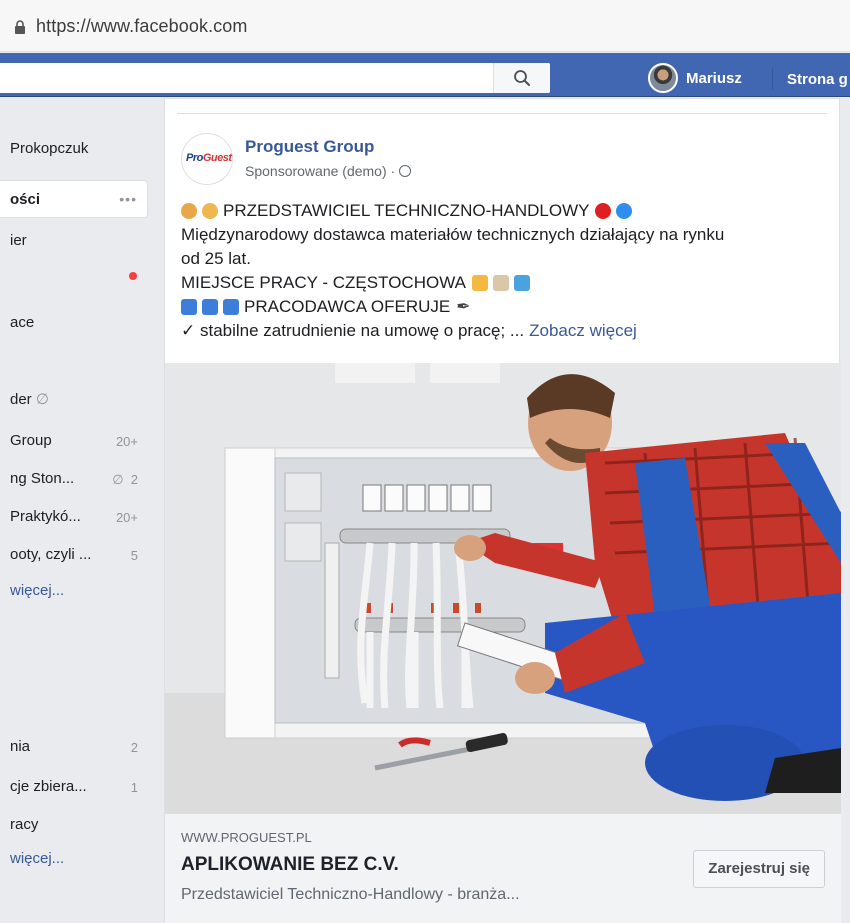  I want to click on post-line-text: PRACODAWCA OFERUJE, so click(347, 306).